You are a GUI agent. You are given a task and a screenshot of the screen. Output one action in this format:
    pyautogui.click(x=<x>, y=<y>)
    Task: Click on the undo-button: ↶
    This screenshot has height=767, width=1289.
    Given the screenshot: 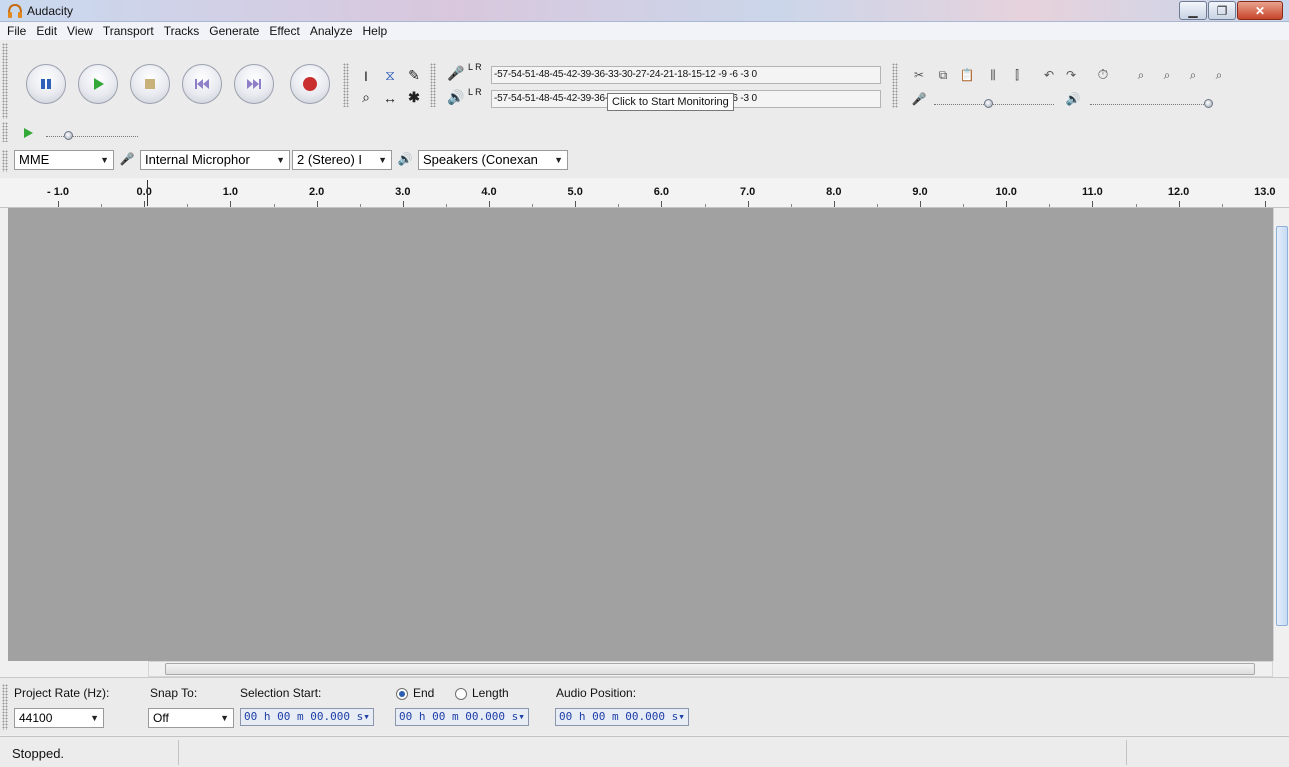 What is the action you would take?
    pyautogui.click(x=1049, y=75)
    